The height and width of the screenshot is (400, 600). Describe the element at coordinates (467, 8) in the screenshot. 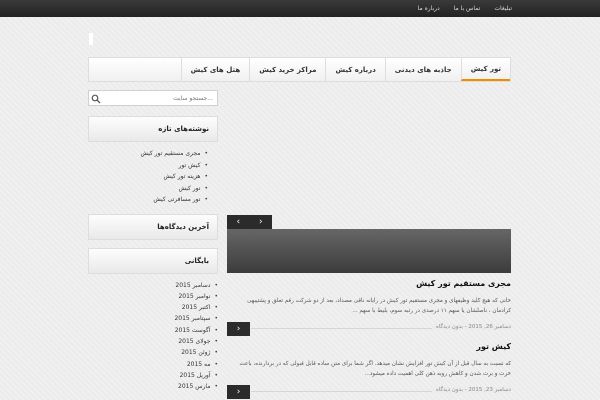

I see `top-nav-contact: تماس با ما` at that location.